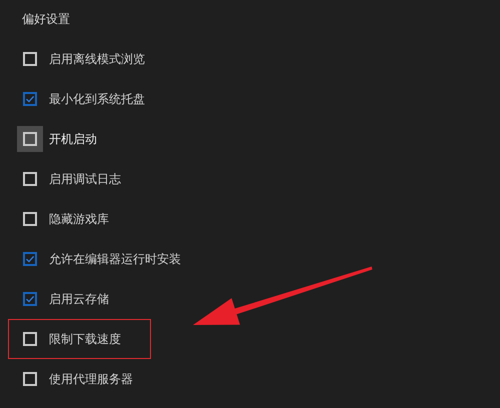  Describe the element at coordinates (79, 219) in the screenshot. I see `checkbox-label: 隐藏游戏库` at that location.